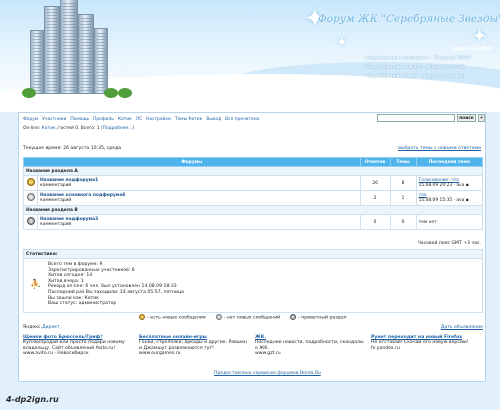 This screenshot has width=500, height=410. I want to click on col-last-topic: Последняя тема, so click(449, 162).